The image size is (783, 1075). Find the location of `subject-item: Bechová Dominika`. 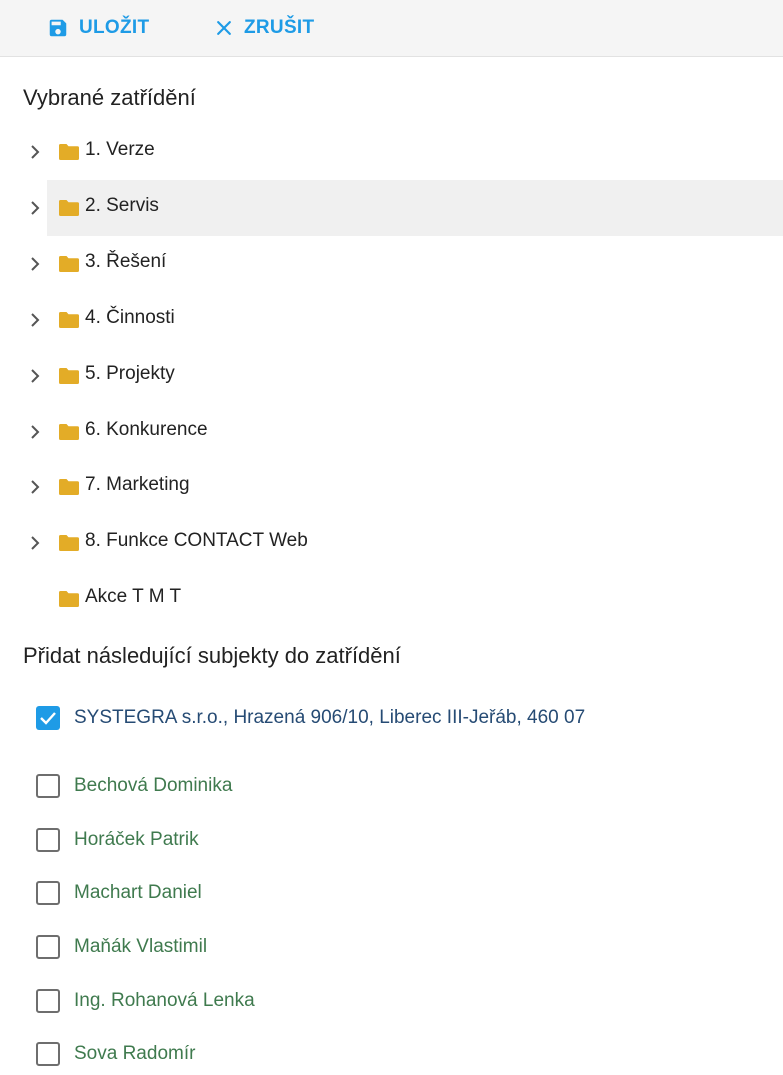

subject-item: Bechová Dominika is located at coordinates (391, 787).